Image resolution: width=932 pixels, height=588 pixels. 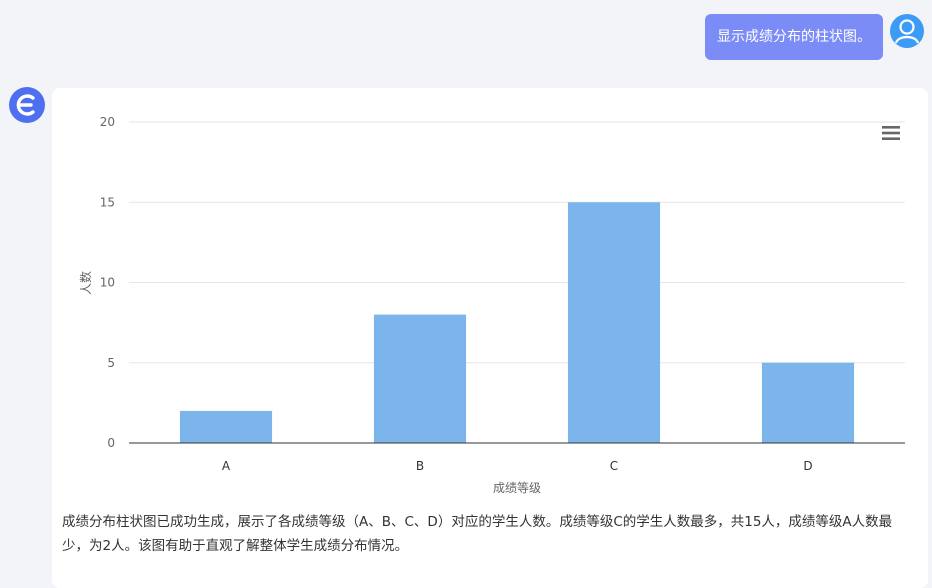 What do you see at coordinates (614, 322) in the screenshot?
I see `bar-c` at bounding box center [614, 322].